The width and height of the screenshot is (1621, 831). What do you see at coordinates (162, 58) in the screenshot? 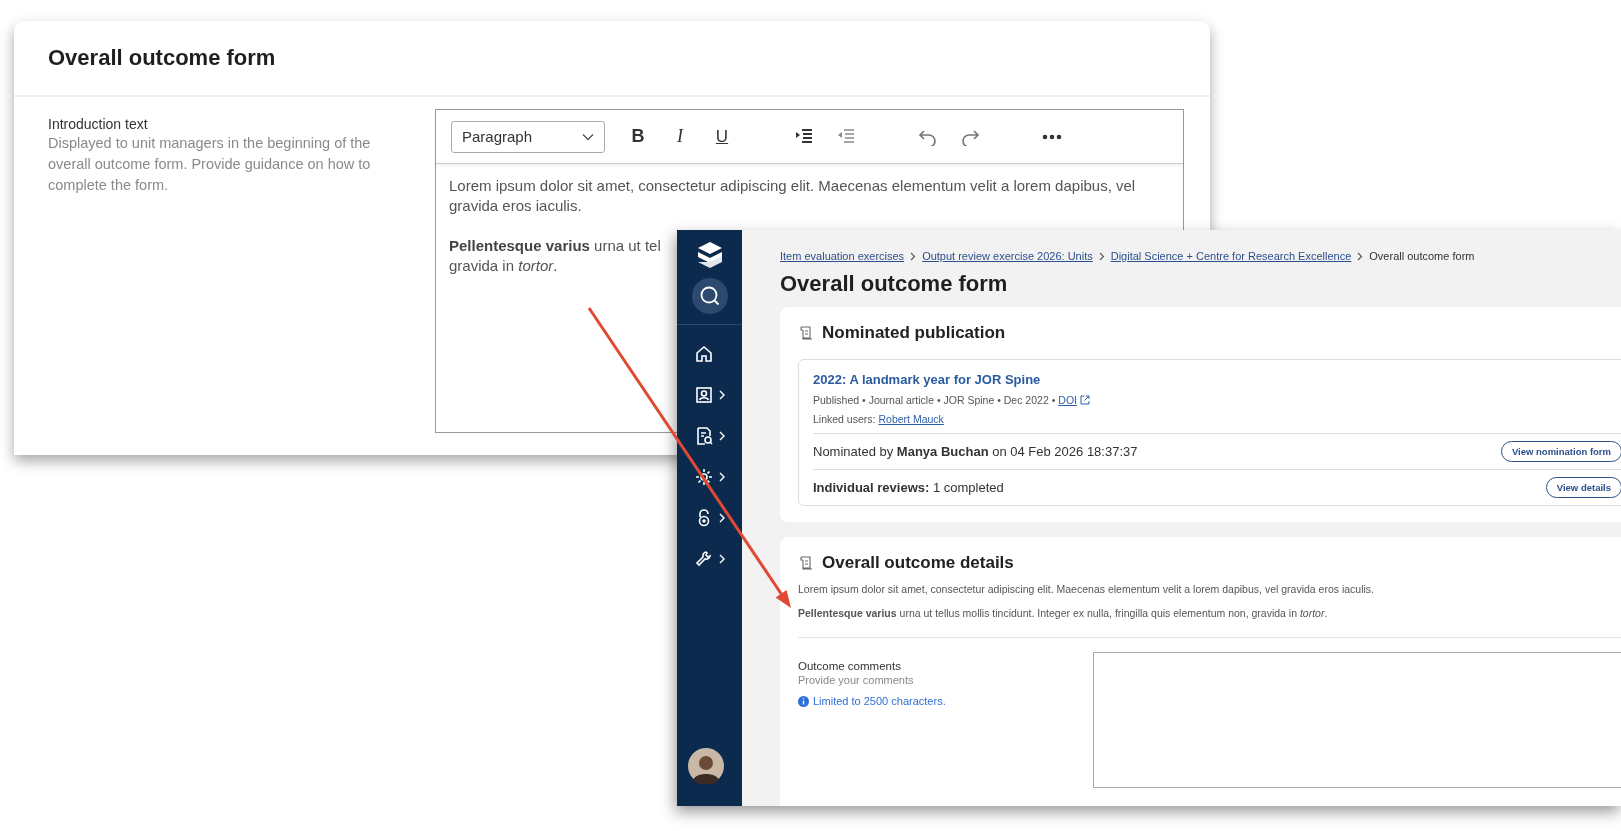
I see `window-title: Overall outcome form` at bounding box center [162, 58].